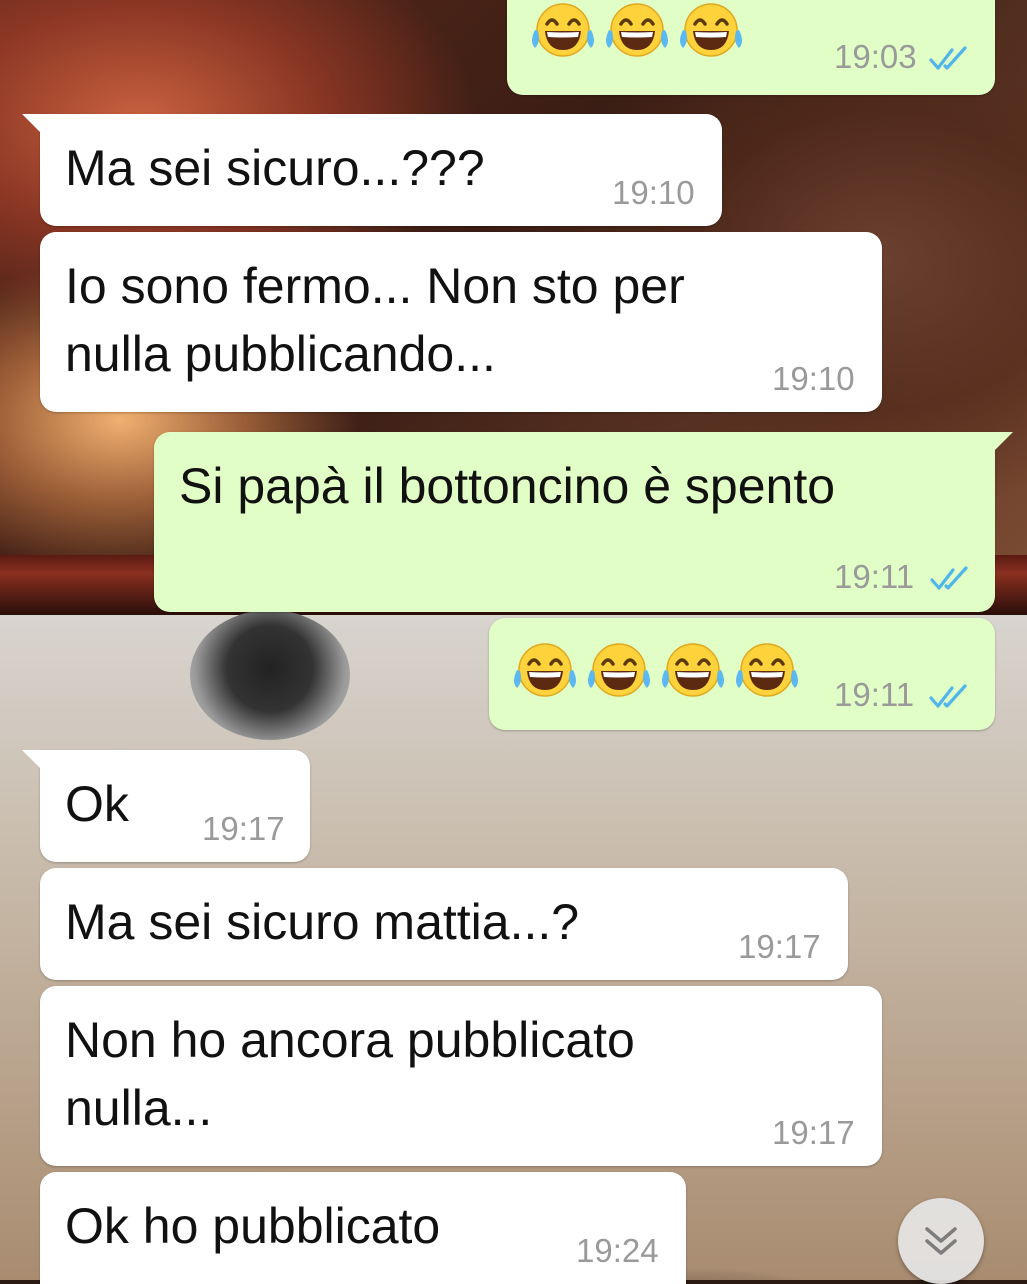  I want to click on message-bubble-incoming: Ok ho pubblicato 19:24, so click(363, 1228).